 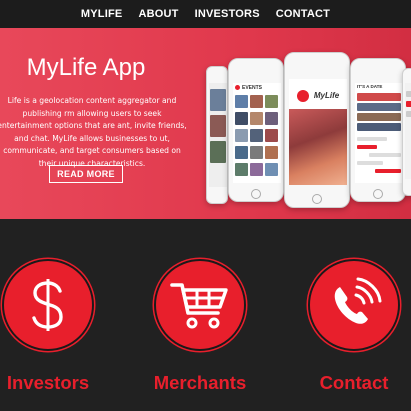 I want to click on phone-right-partial, so click(x=406, y=132).